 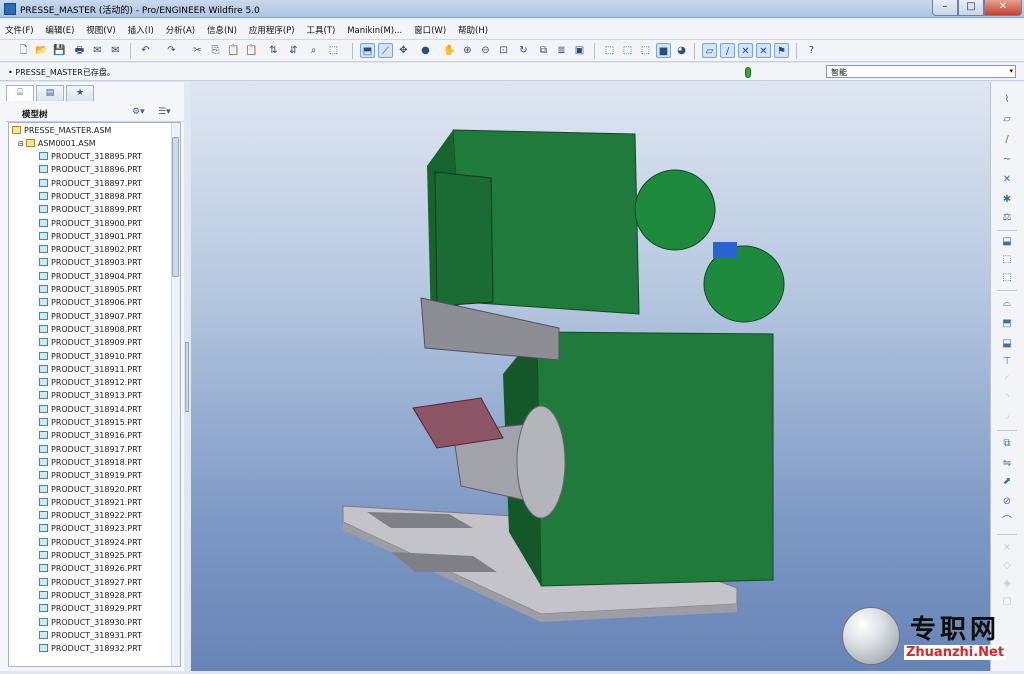 What do you see at coordinates (90, 276) in the screenshot?
I see `tree-part-node: PRODUCT_318904.PRT` at bounding box center [90, 276].